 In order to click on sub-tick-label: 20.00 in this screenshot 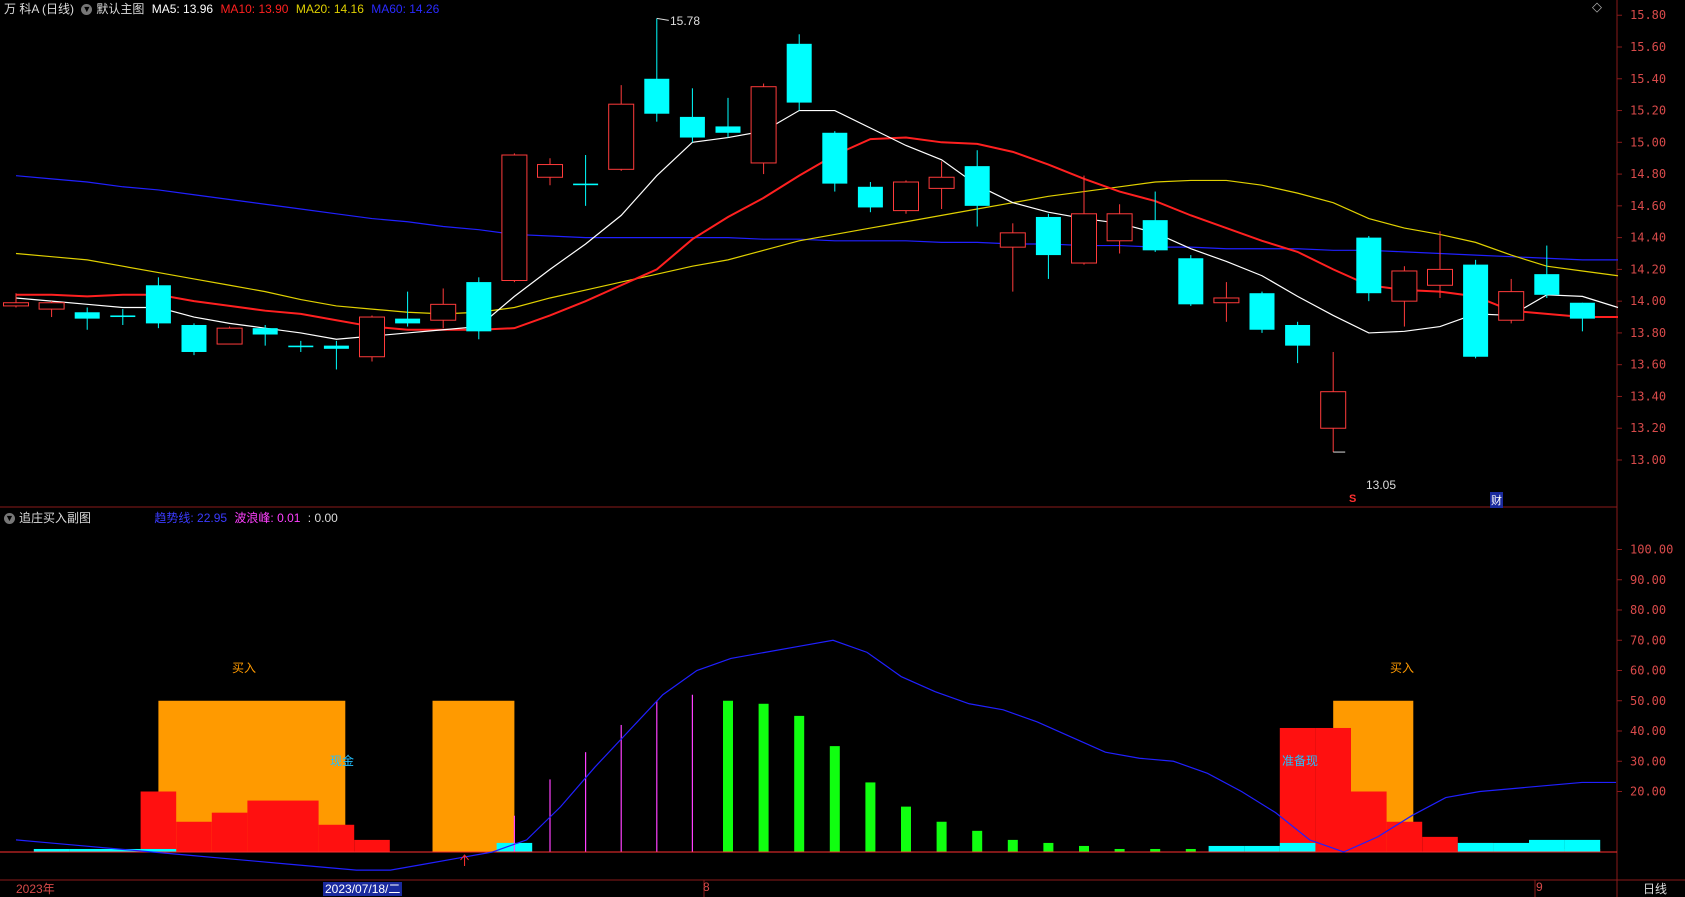, I will do `click(1648, 792)`.